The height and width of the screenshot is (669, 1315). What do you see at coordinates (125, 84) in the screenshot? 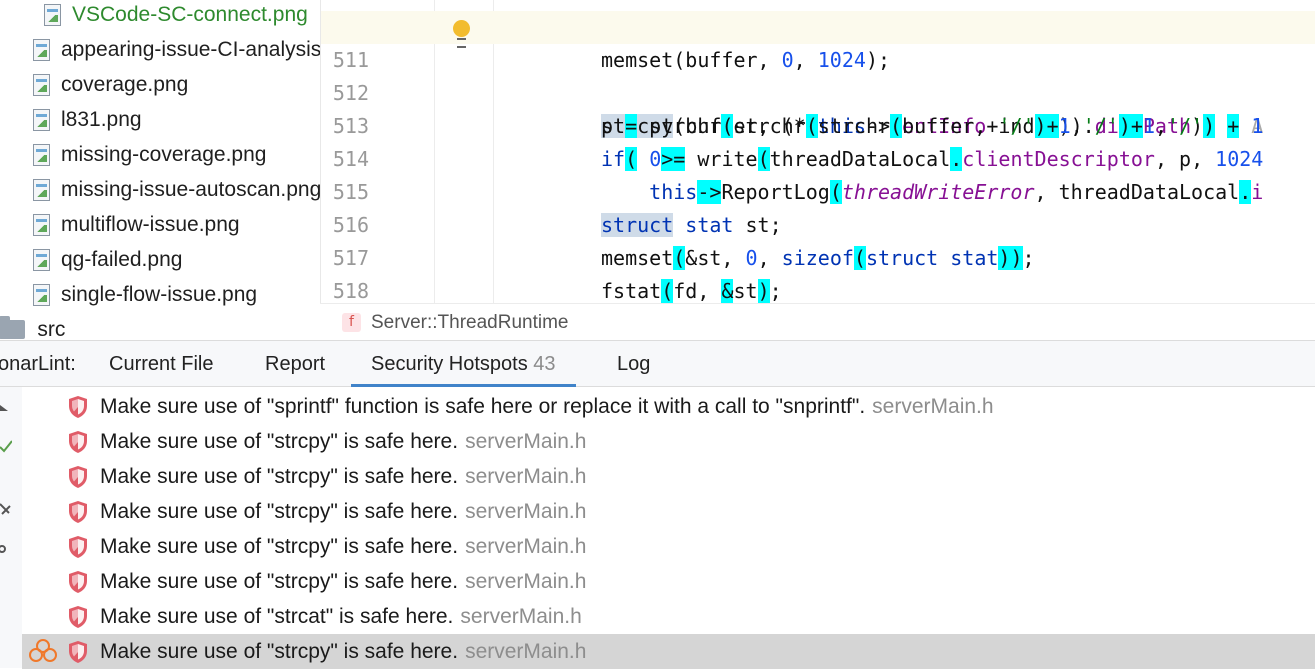
I see `tree-item-label: coverage.png` at bounding box center [125, 84].